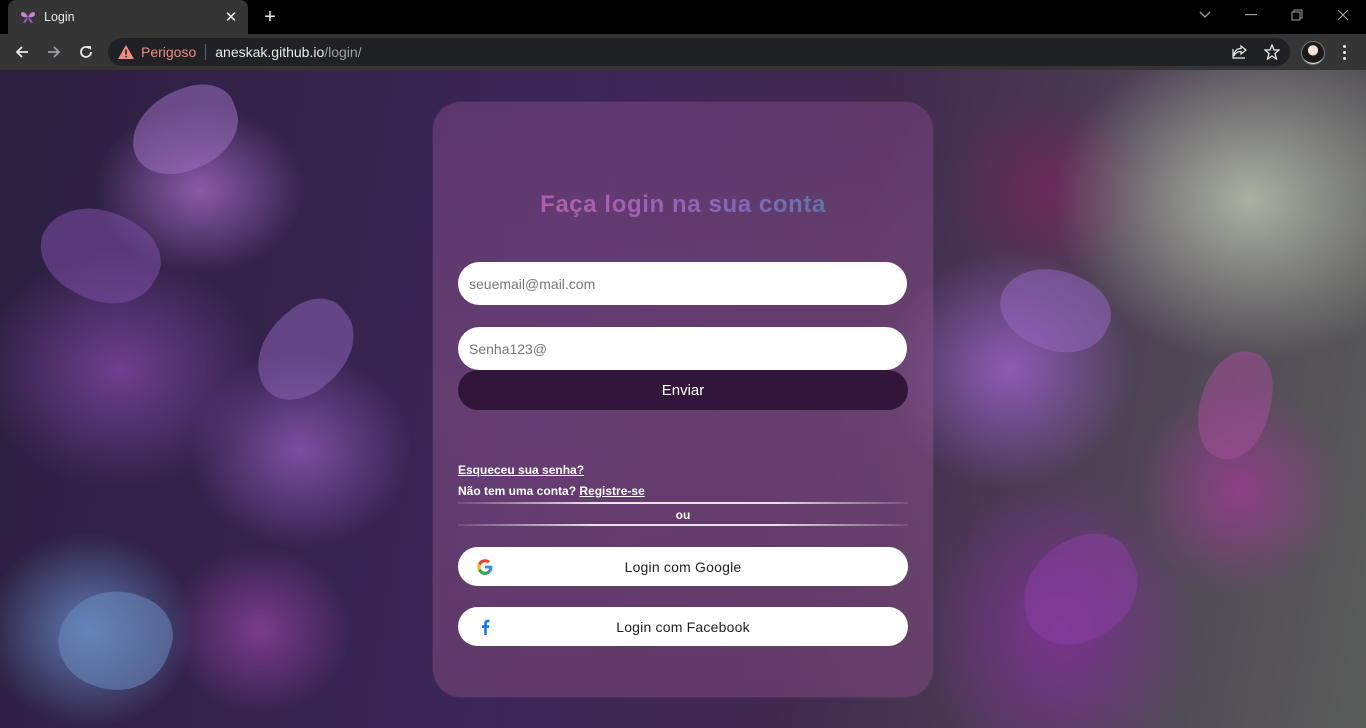  Describe the element at coordinates (1343, 15) in the screenshot. I see `window-close-icon` at that location.